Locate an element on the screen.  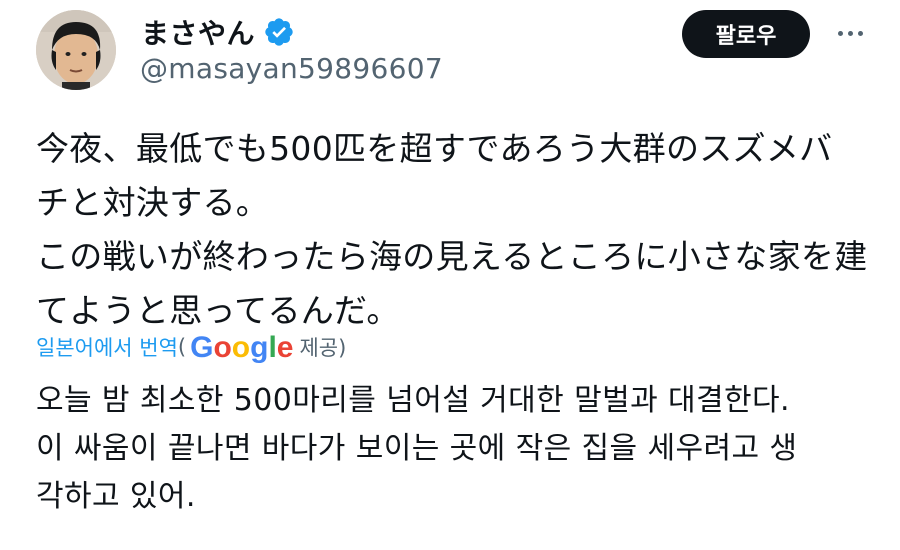
tweet-line: この戦いが終わったら海の見えるところに小さな家を建 is located at coordinates (452, 256).